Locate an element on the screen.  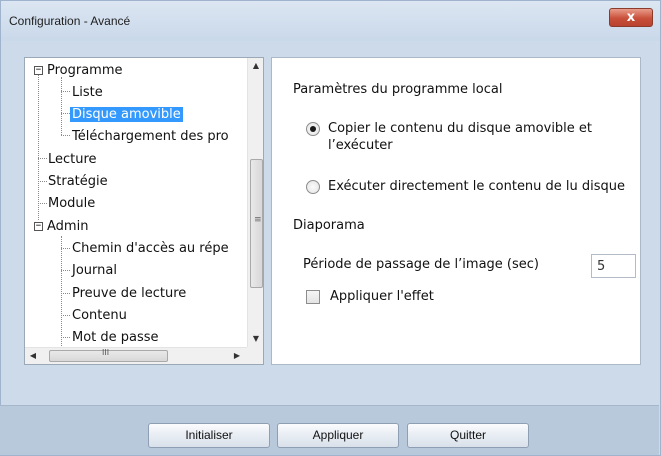
tree-item-label: Chemin d'accès au répe is located at coordinates (150, 248).